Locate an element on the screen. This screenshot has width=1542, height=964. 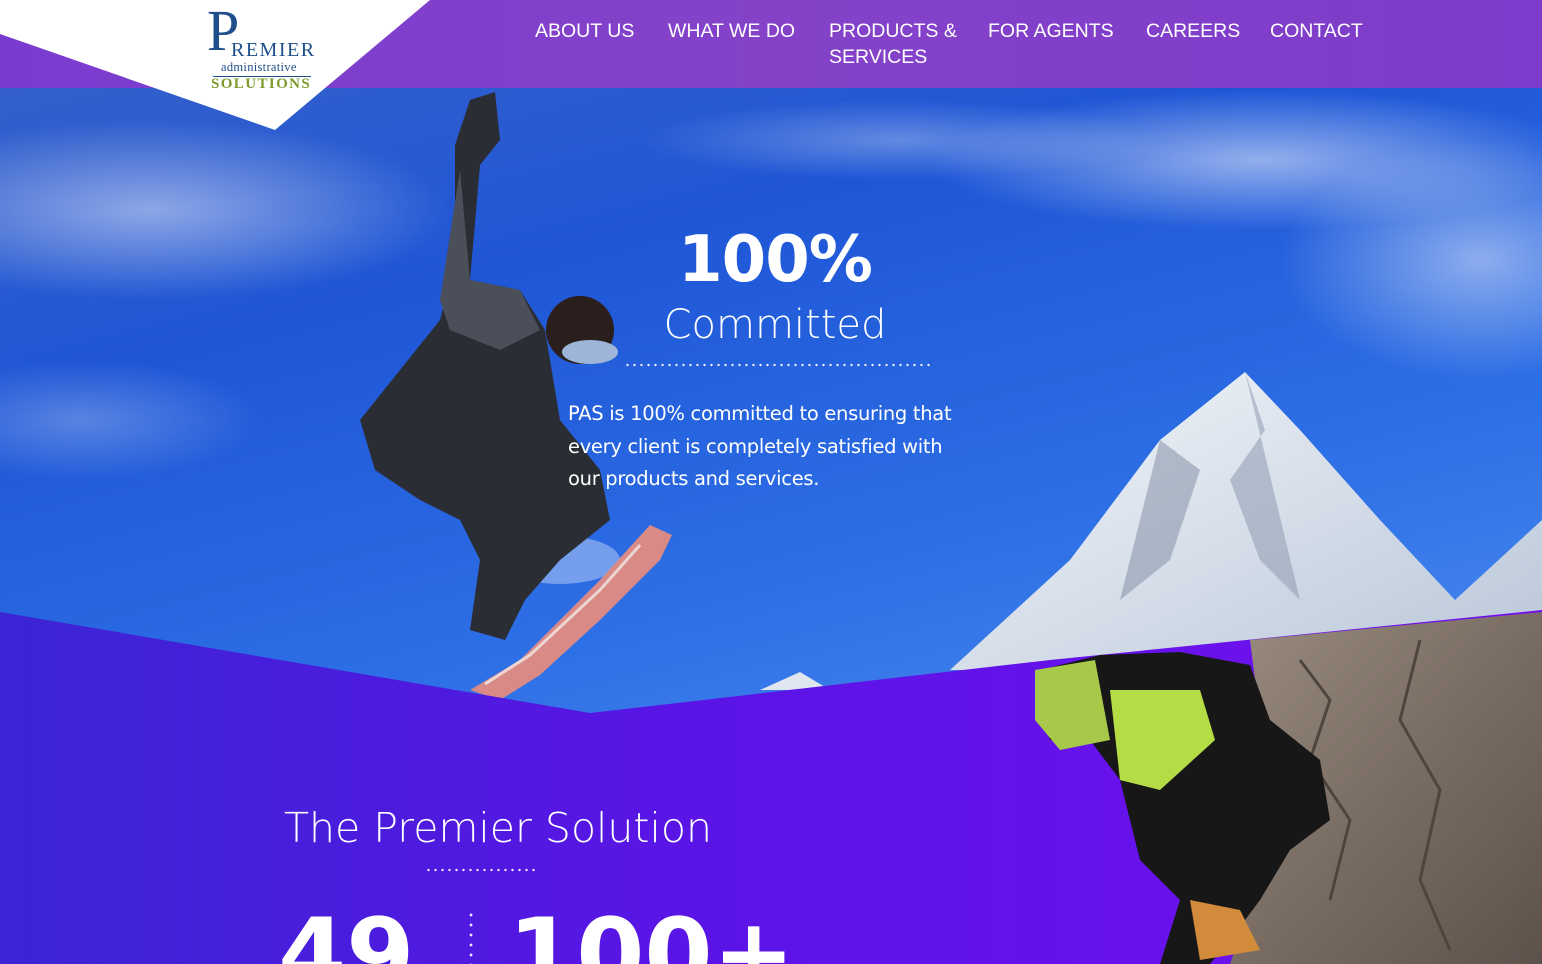
logo-solutions: SOLUTIONS is located at coordinates (261, 84).